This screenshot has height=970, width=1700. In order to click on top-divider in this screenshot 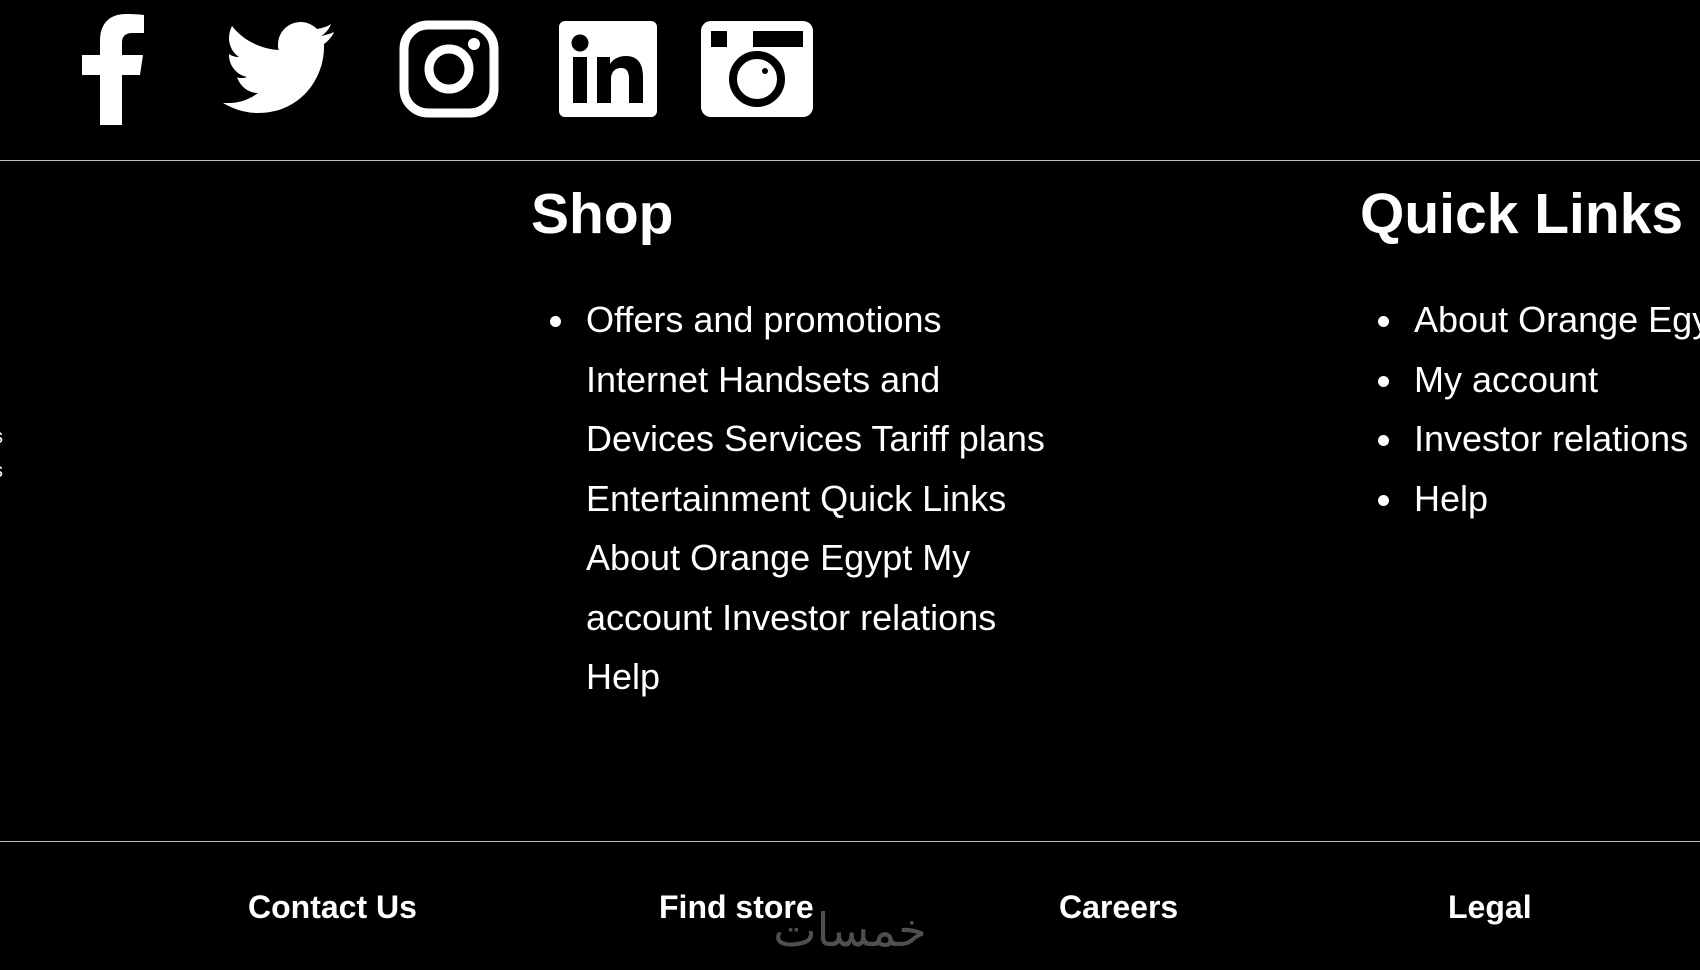, I will do `click(850, 160)`.